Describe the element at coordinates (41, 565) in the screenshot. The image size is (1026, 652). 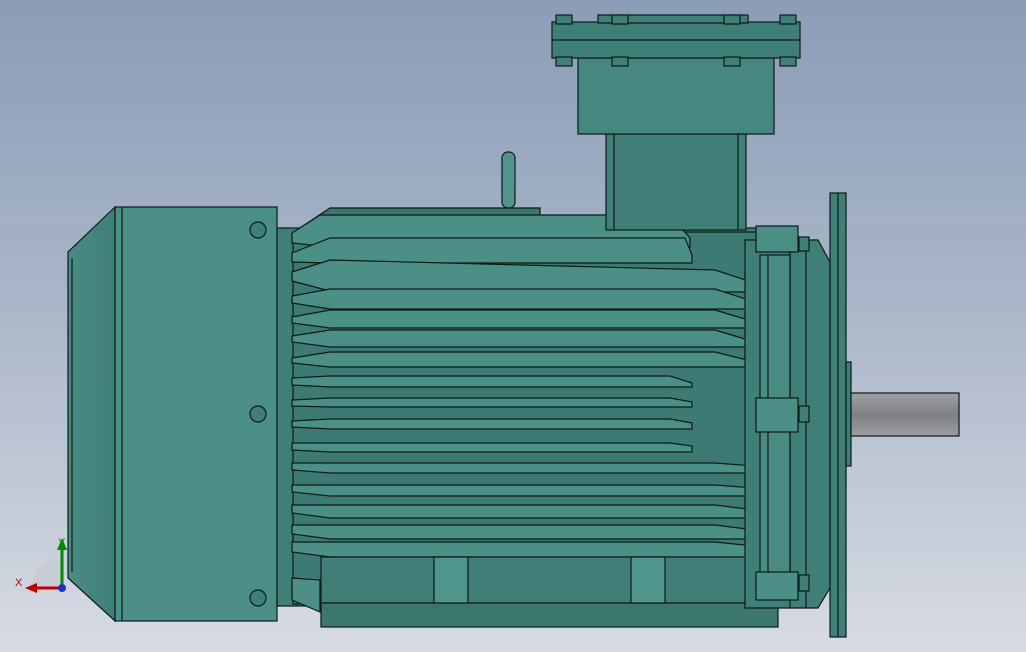
I see `coordinate-triad-icon: Y X` at that location.